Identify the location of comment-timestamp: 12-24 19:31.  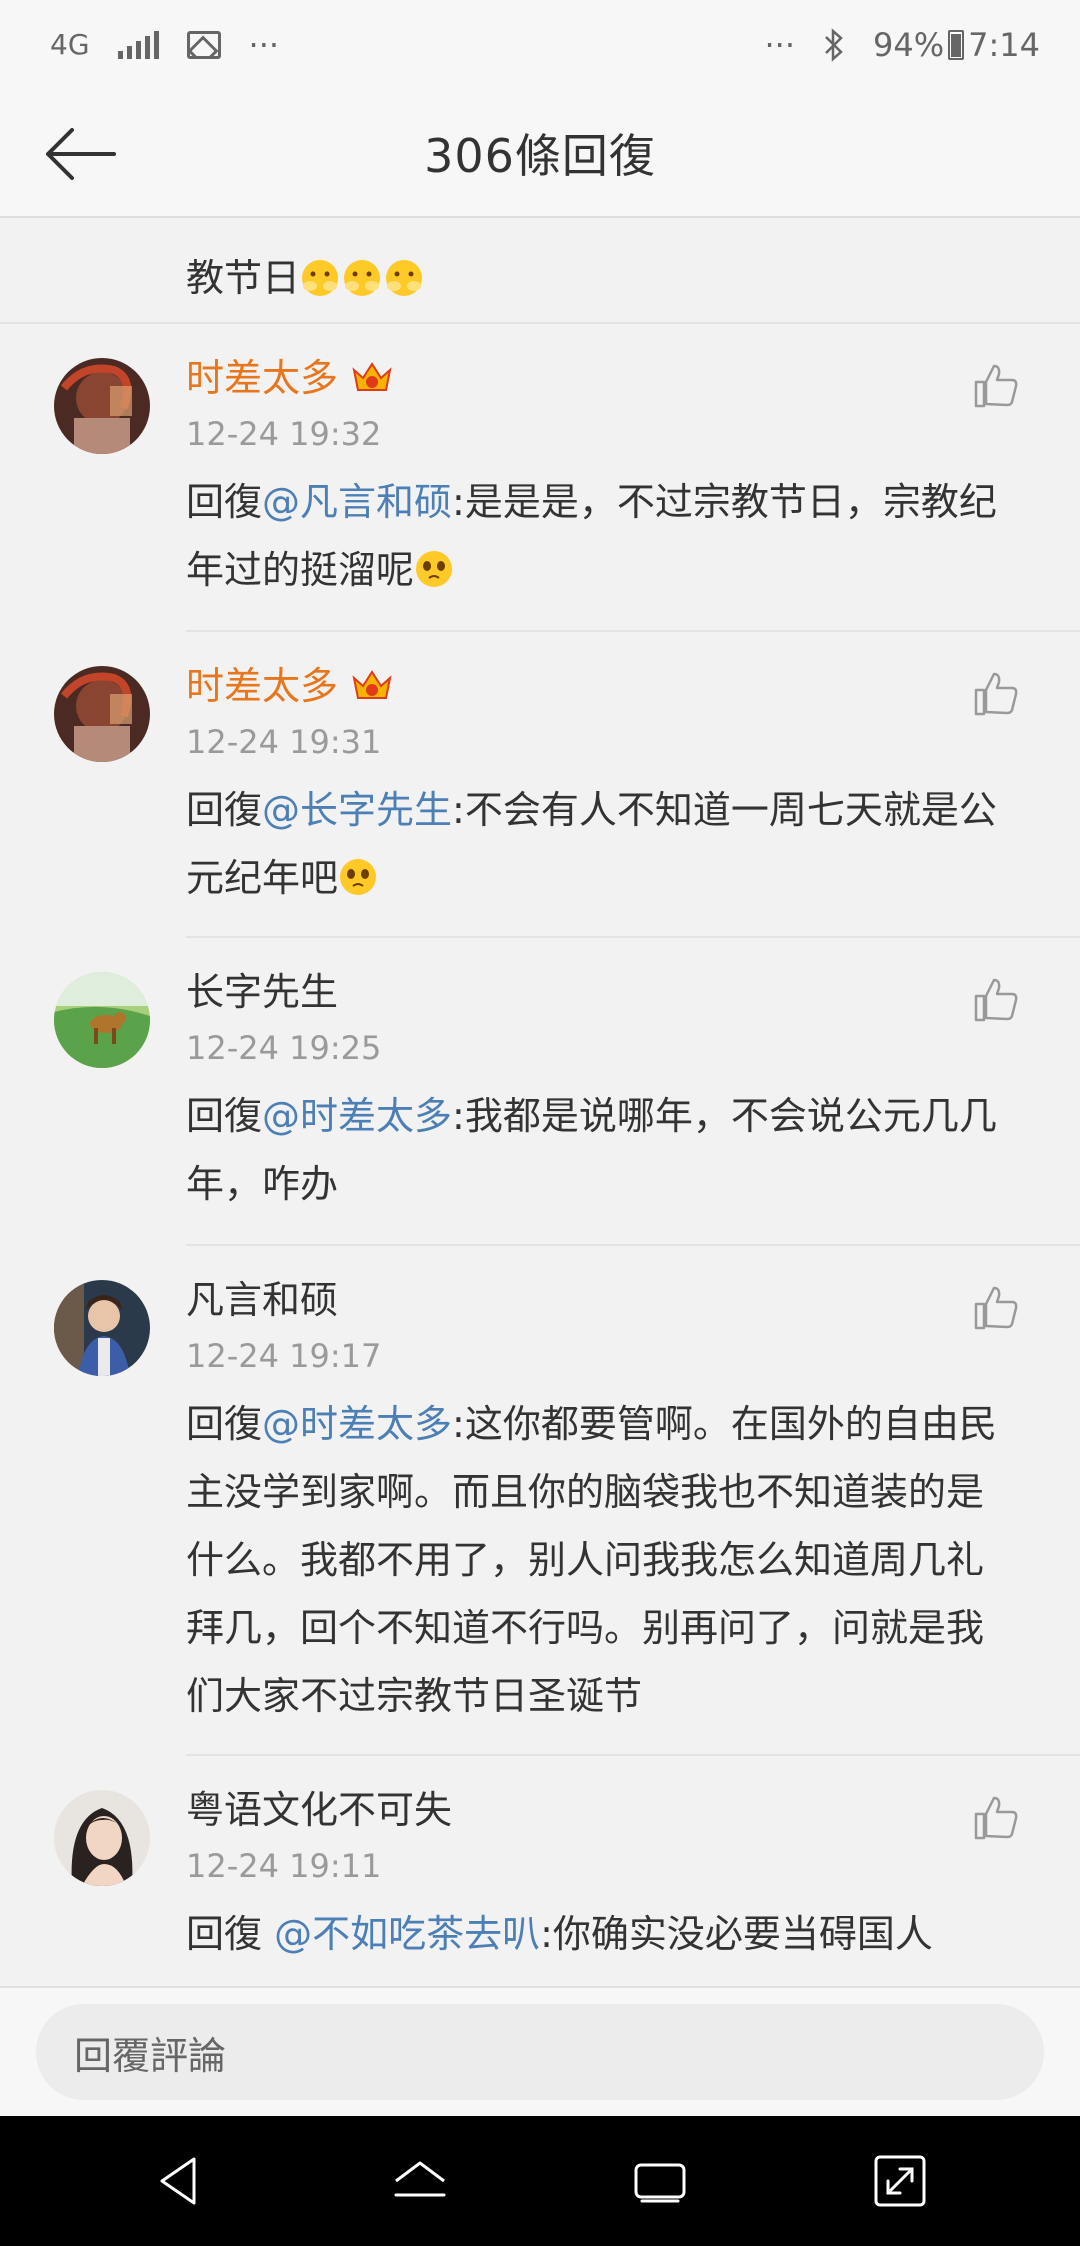
(284, 742).